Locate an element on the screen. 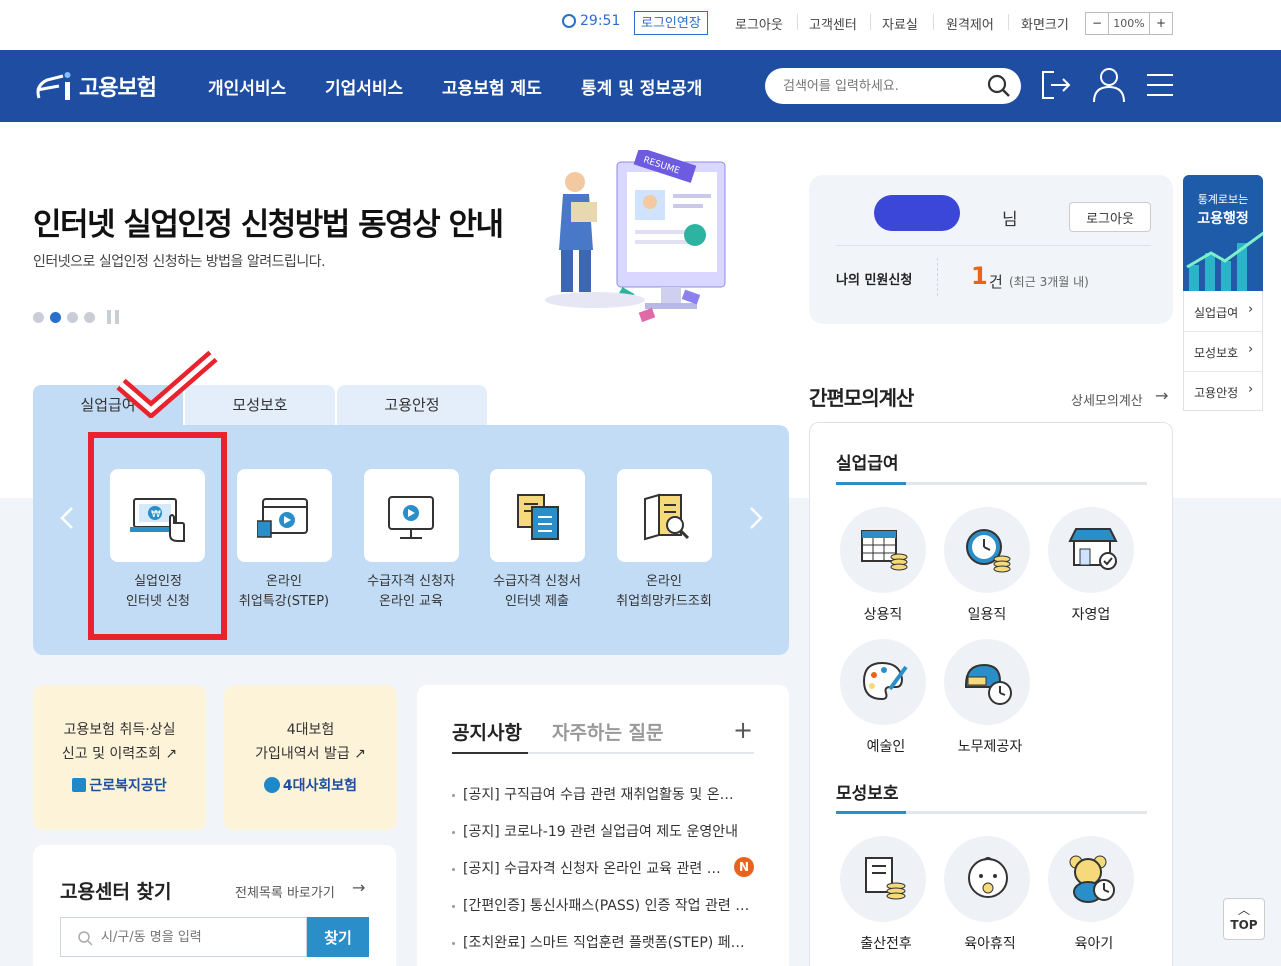  annotation-checkmark-icon is located at coordinates (167, 384).